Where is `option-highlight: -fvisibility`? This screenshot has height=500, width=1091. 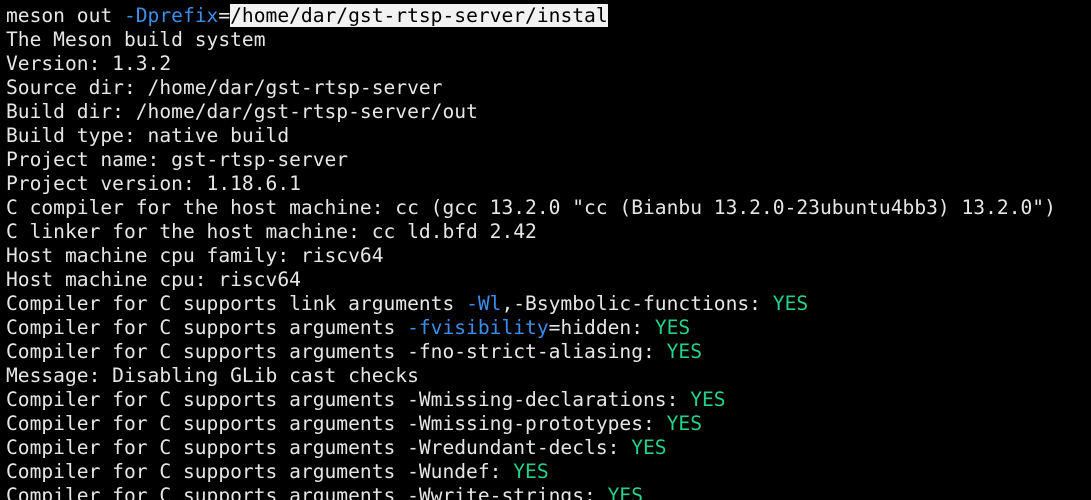
option-highlight: -fvisibility is located at coordinates (478, 327).